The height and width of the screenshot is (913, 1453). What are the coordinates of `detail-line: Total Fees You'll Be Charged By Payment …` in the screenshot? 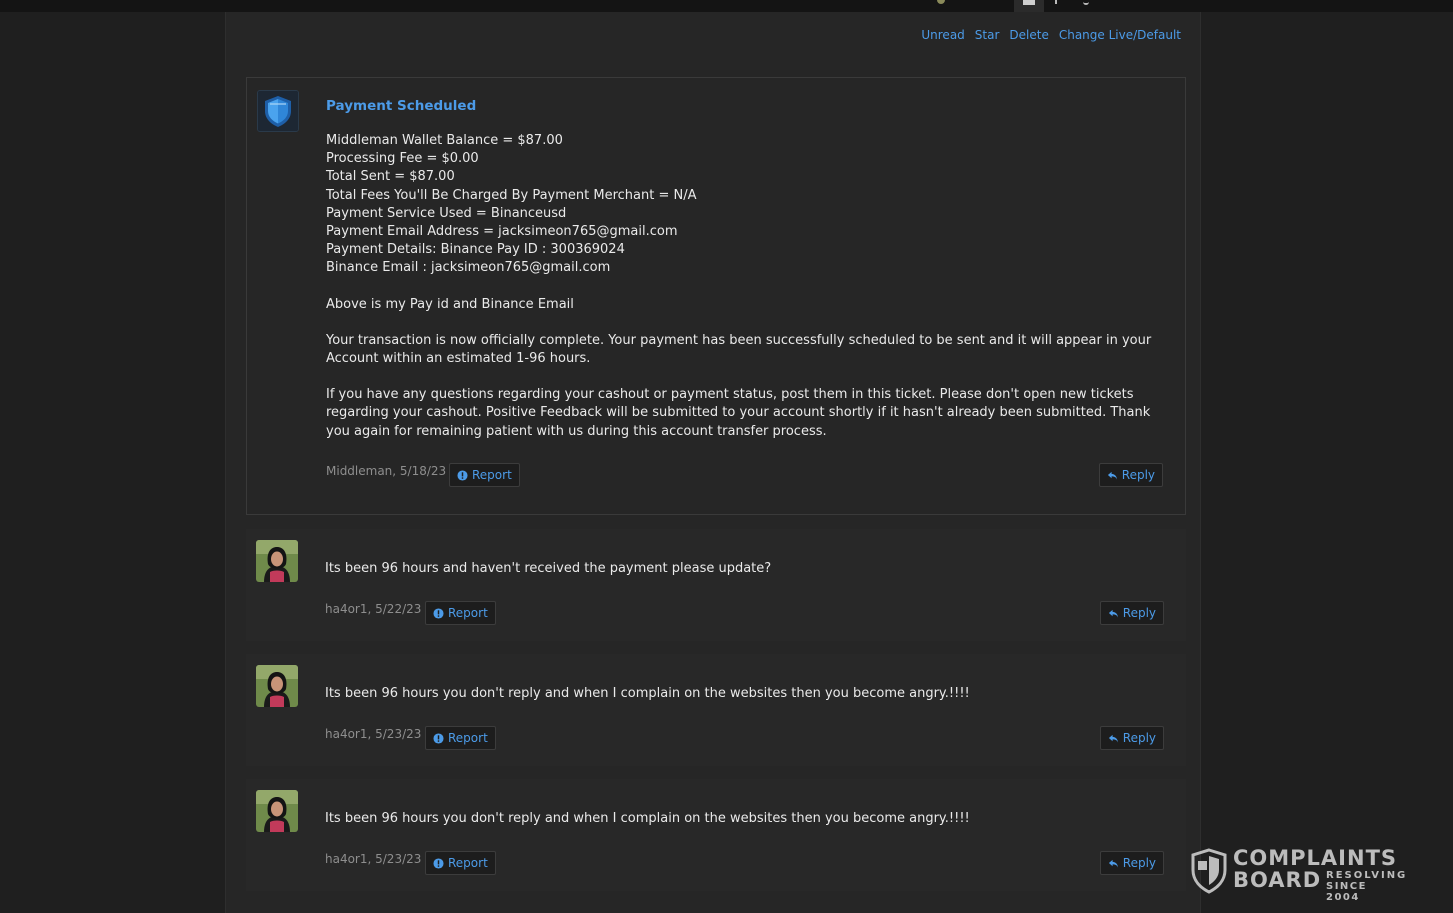 It's located at (511, 195).